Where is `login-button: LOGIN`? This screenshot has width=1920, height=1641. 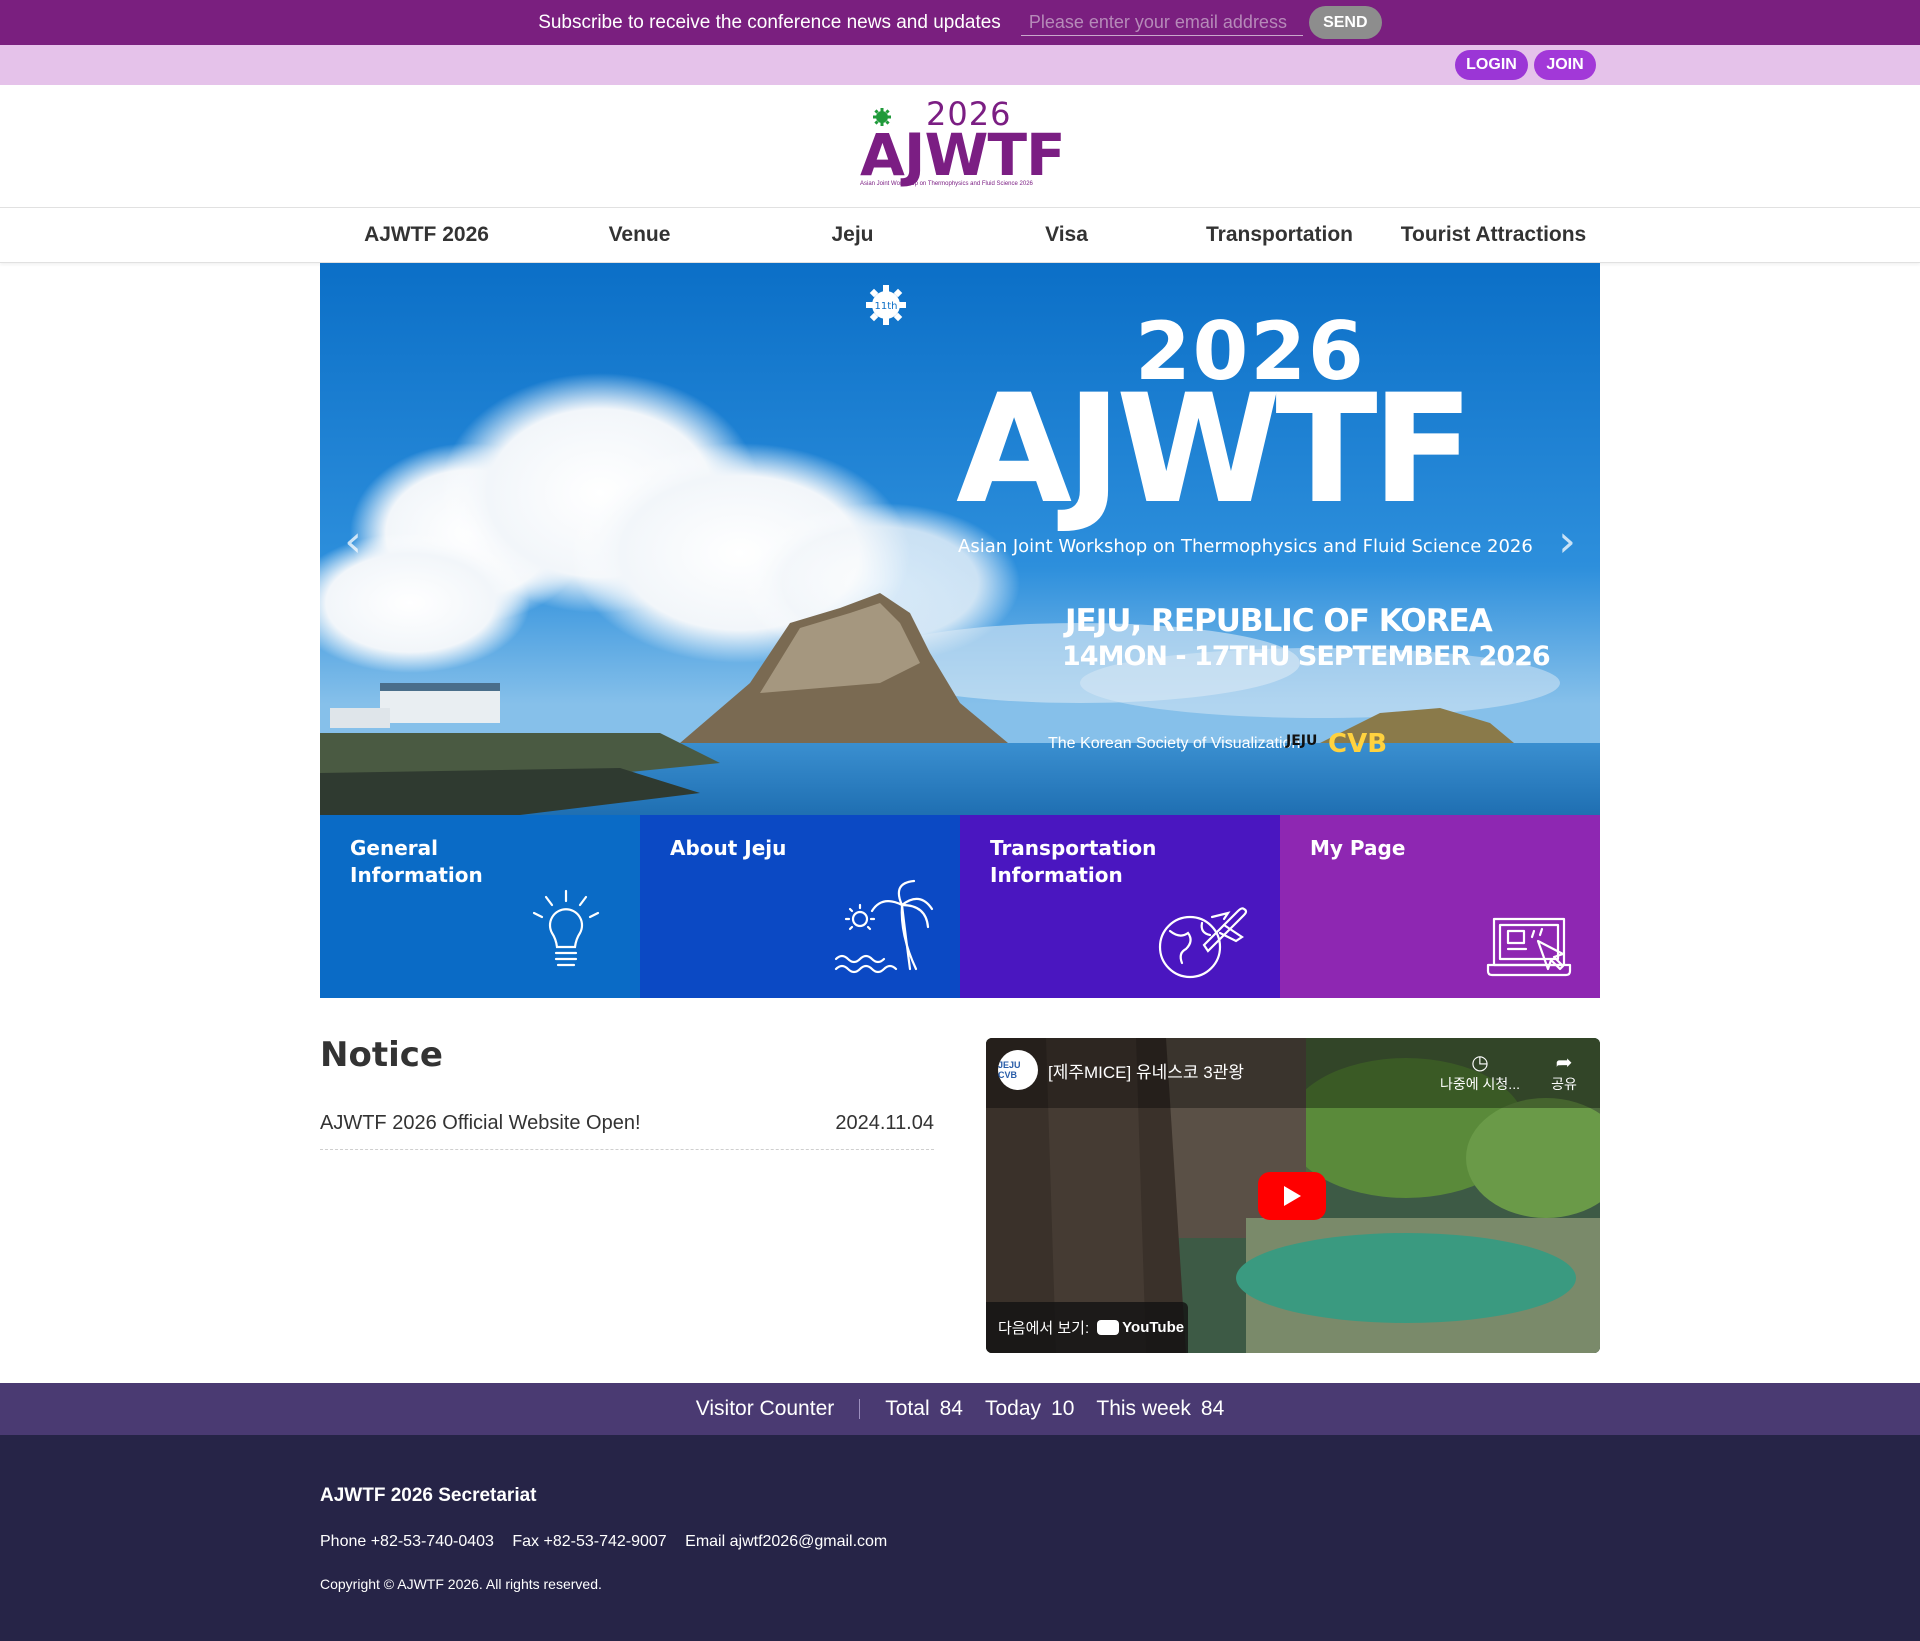 login-button: LOGIN is located at coordinates (1491, 65).